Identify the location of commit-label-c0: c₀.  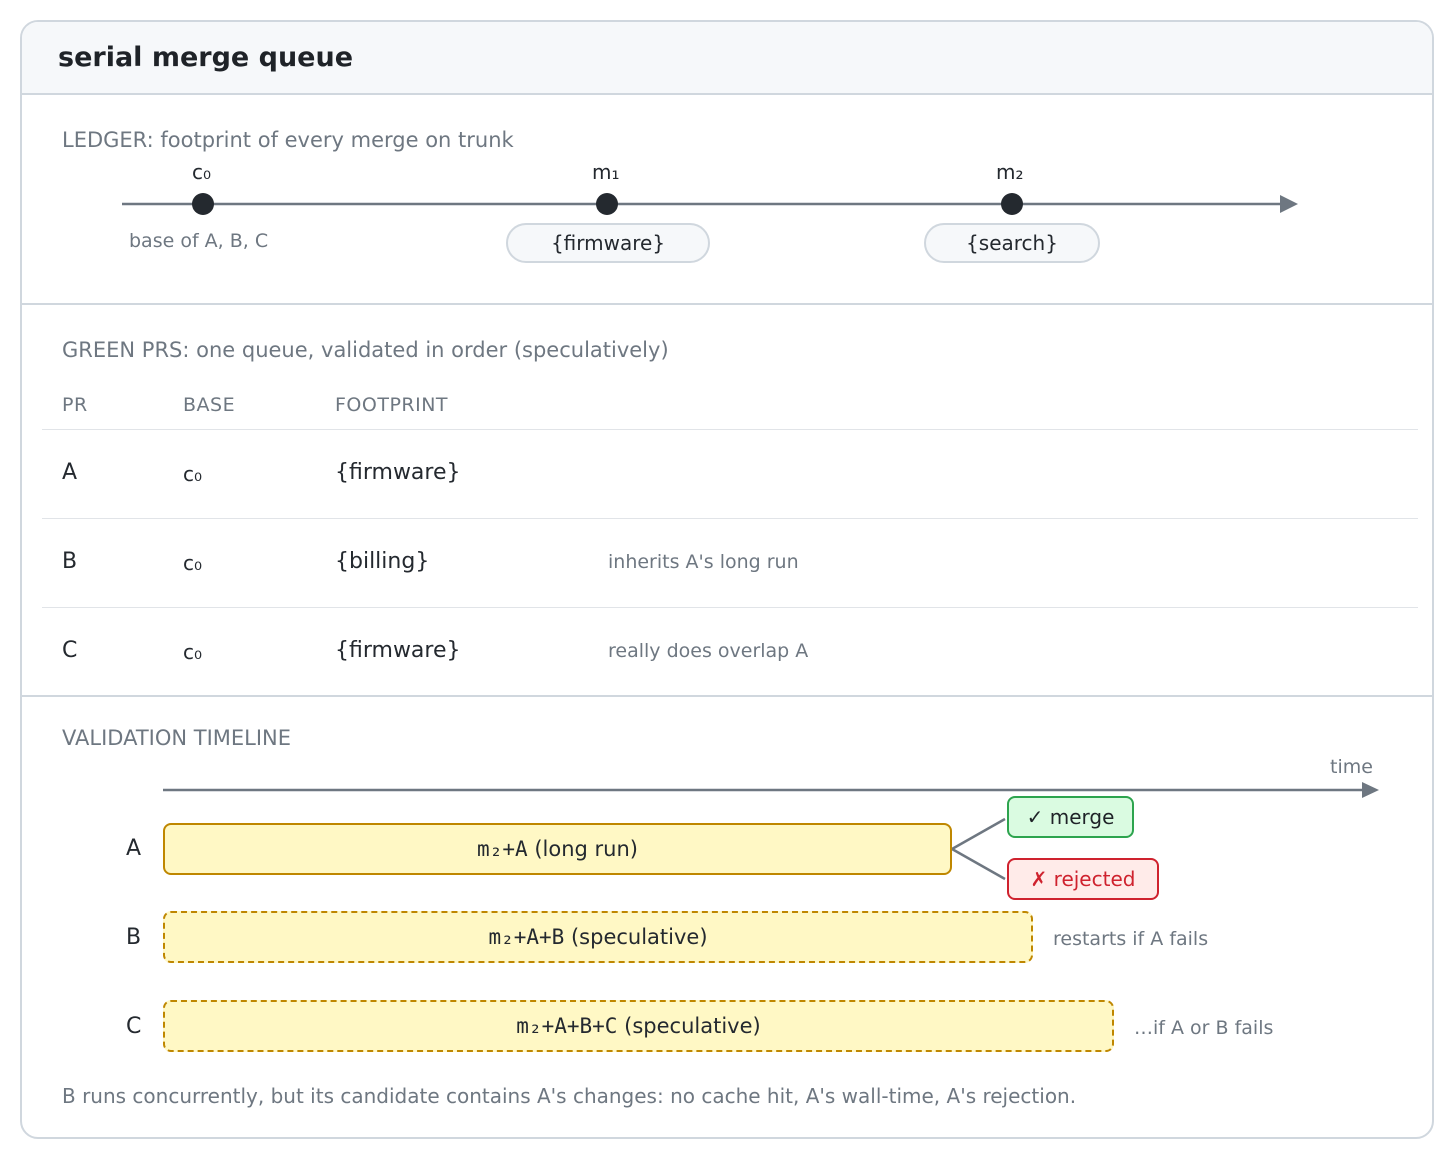
(202, 172).